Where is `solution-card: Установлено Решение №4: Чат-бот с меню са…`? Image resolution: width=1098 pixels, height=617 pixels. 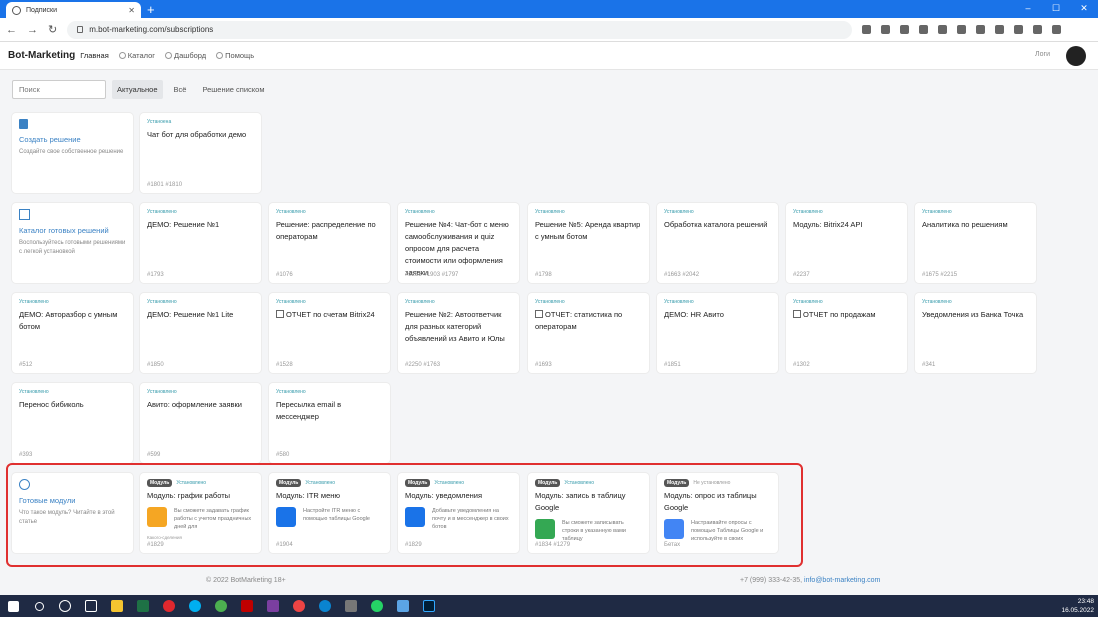
solution-card: Установлено Решение №4: Чат-бот с меню са… is located at coordinates (458, 243).